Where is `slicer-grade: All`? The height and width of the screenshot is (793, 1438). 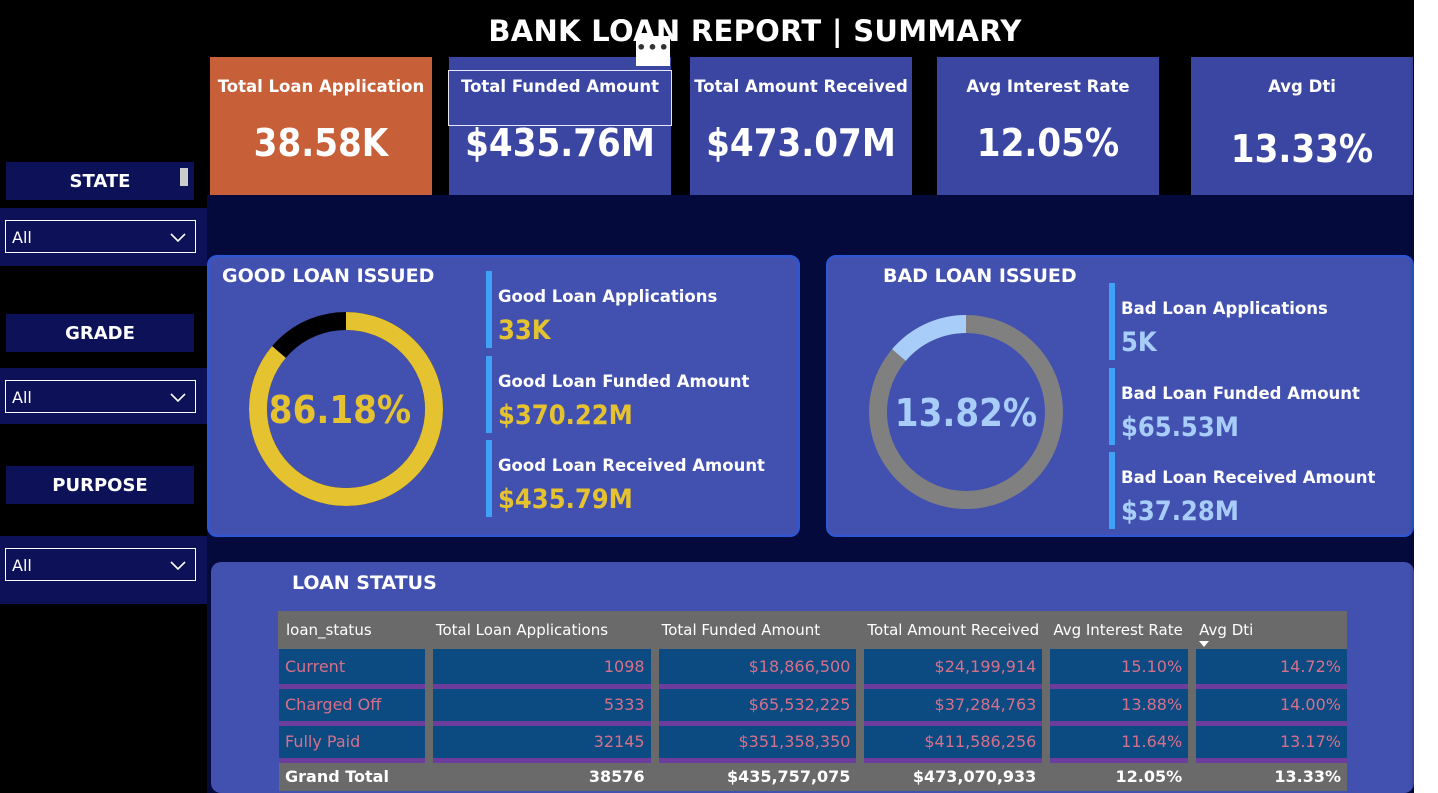
slicer-grade: All is located at coordinates (103, 396).